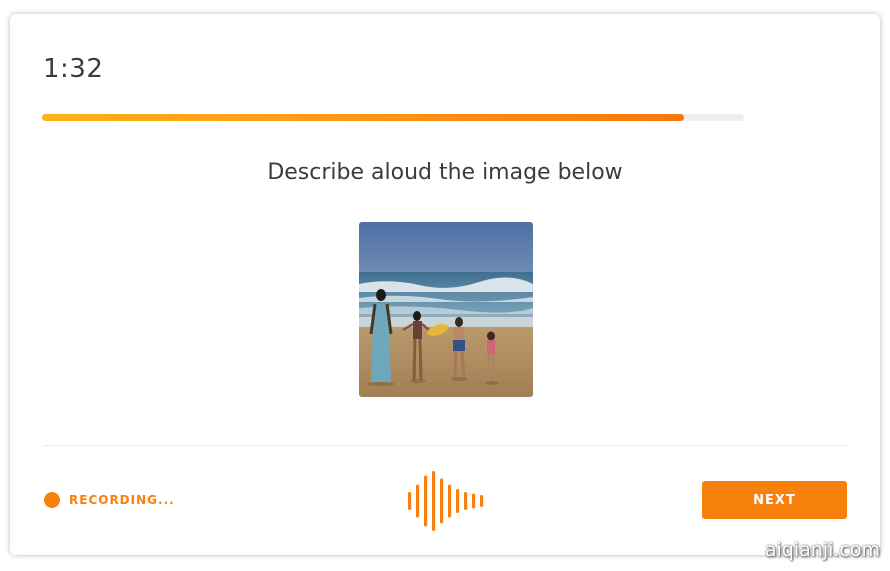 This screenshot has width=890, height=571. I want to click on progress-bar, so click(393, 117).